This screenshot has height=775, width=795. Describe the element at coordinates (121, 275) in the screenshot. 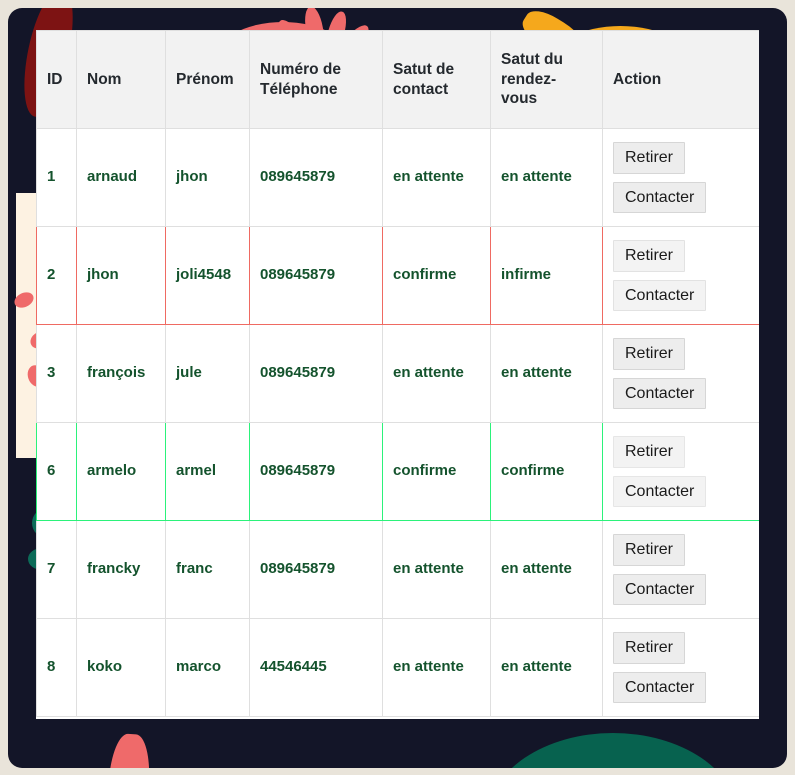

I see `cell-nom: jhon` at that location.